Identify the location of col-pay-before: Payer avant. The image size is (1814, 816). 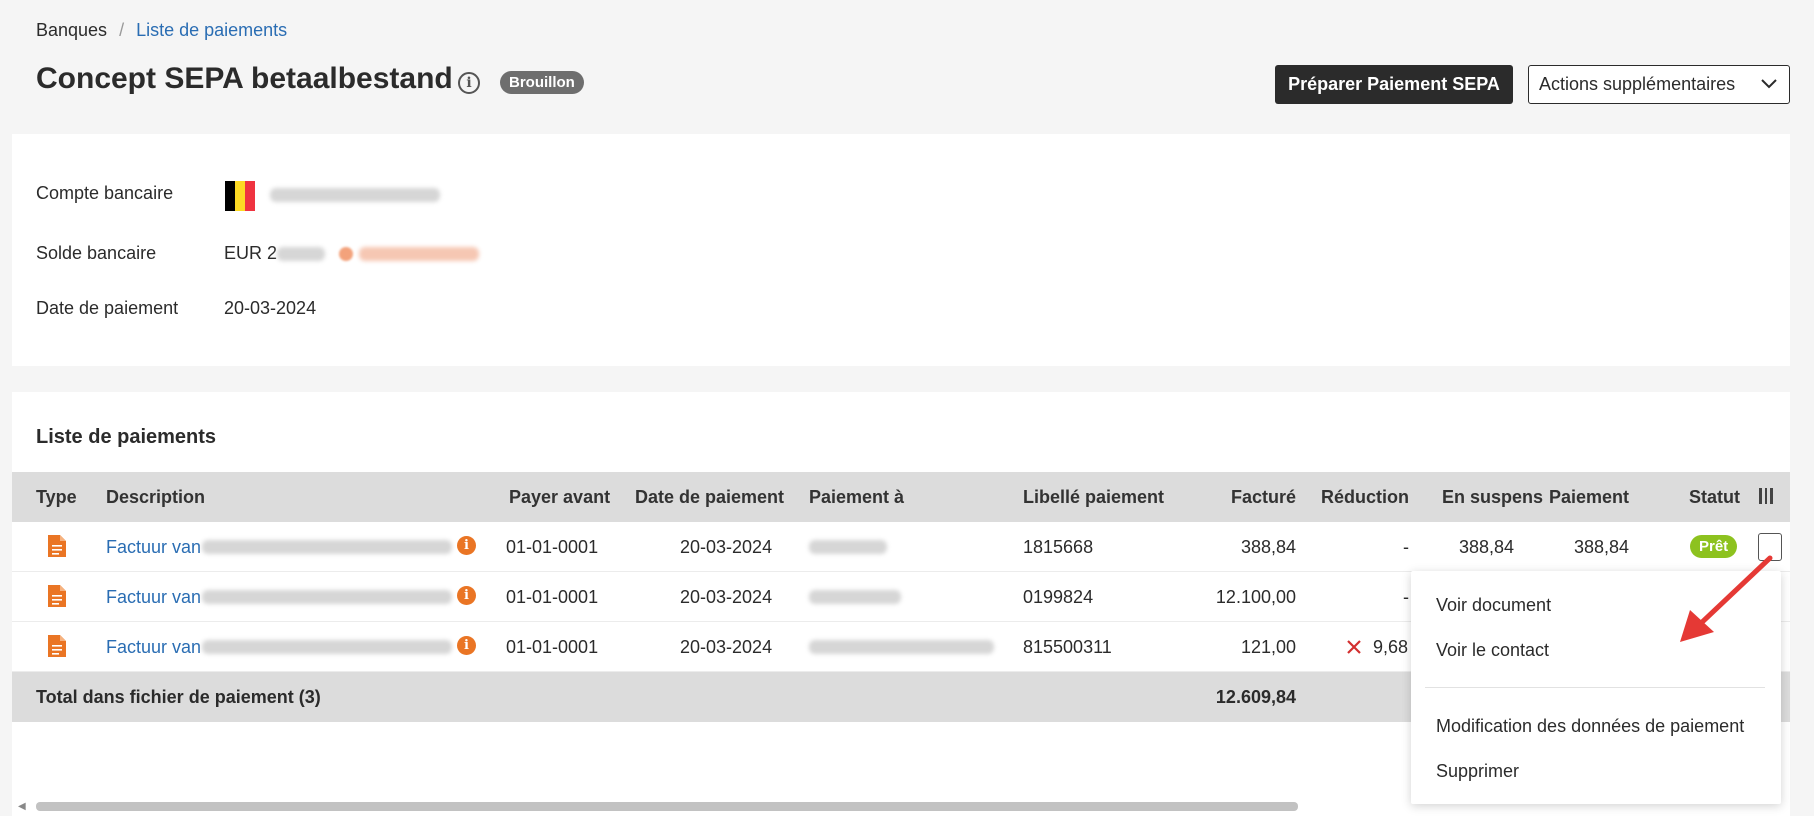
(559, 497).